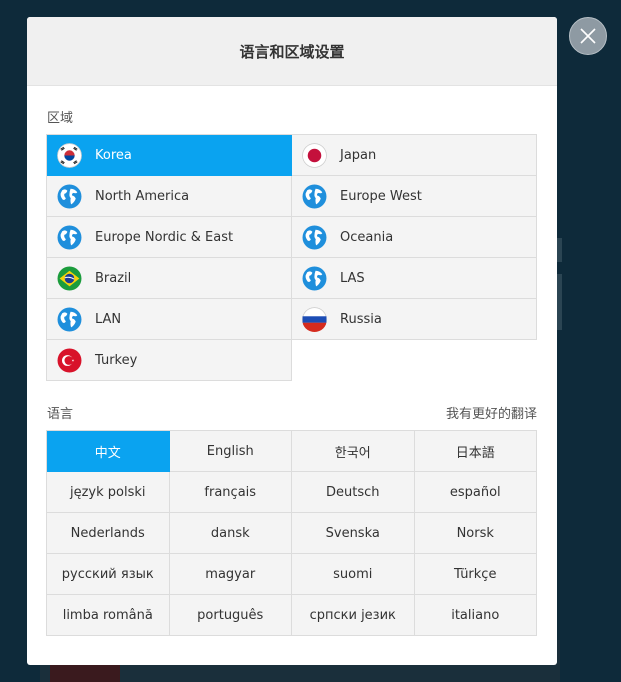 This screenshot has height=682, width=621. What do you see at coordinates (113, 155) in the screenshot?
I see `region-option-label: Korea` at bounding box center [113, 155].